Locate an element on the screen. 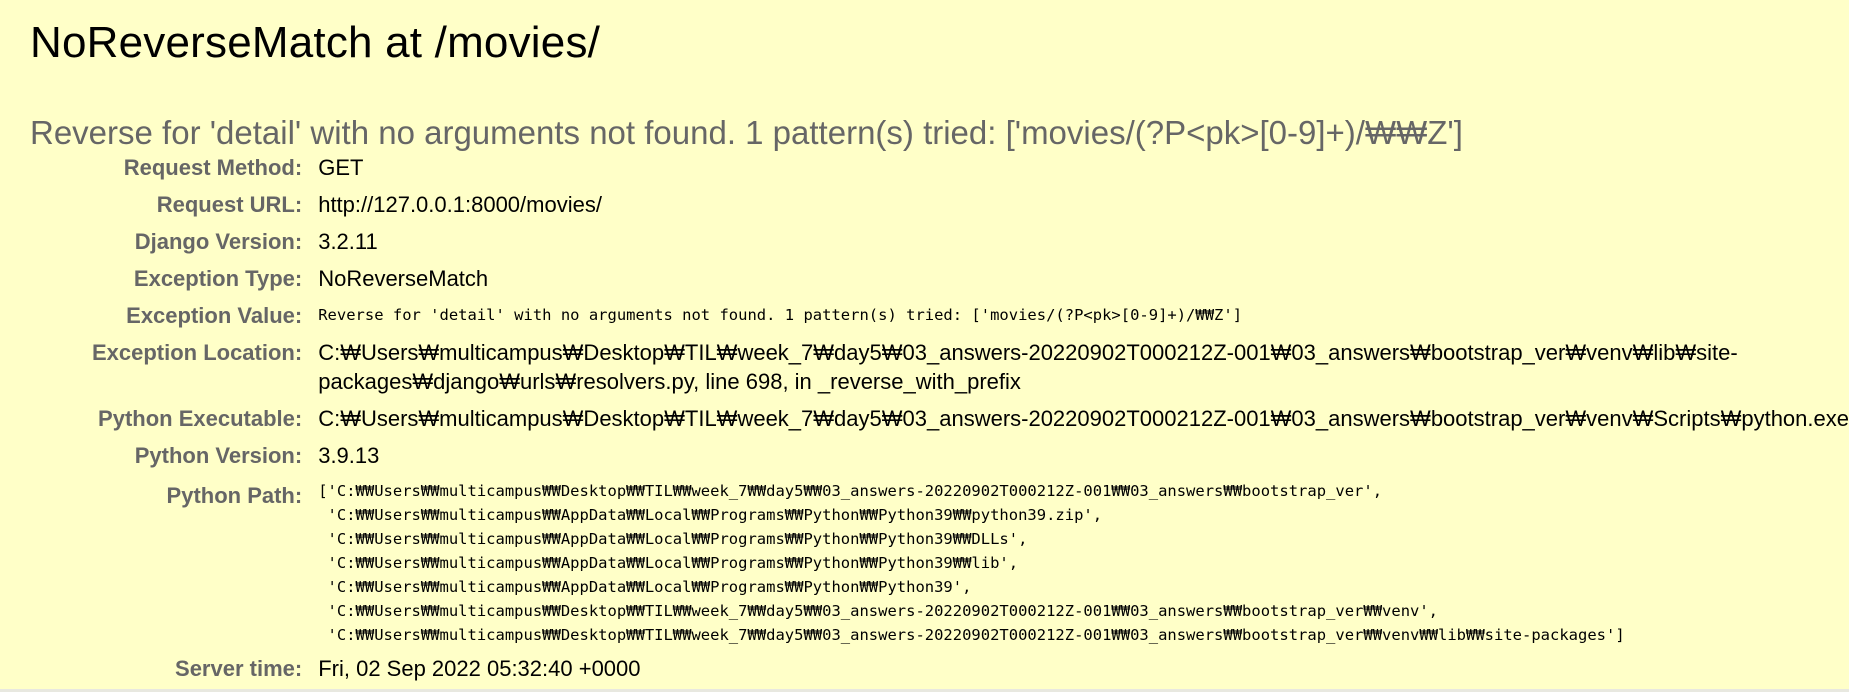 The width and height of the screenshot is (1849, 695). meta-label: Request Method: is located at coordinates (213, 167).